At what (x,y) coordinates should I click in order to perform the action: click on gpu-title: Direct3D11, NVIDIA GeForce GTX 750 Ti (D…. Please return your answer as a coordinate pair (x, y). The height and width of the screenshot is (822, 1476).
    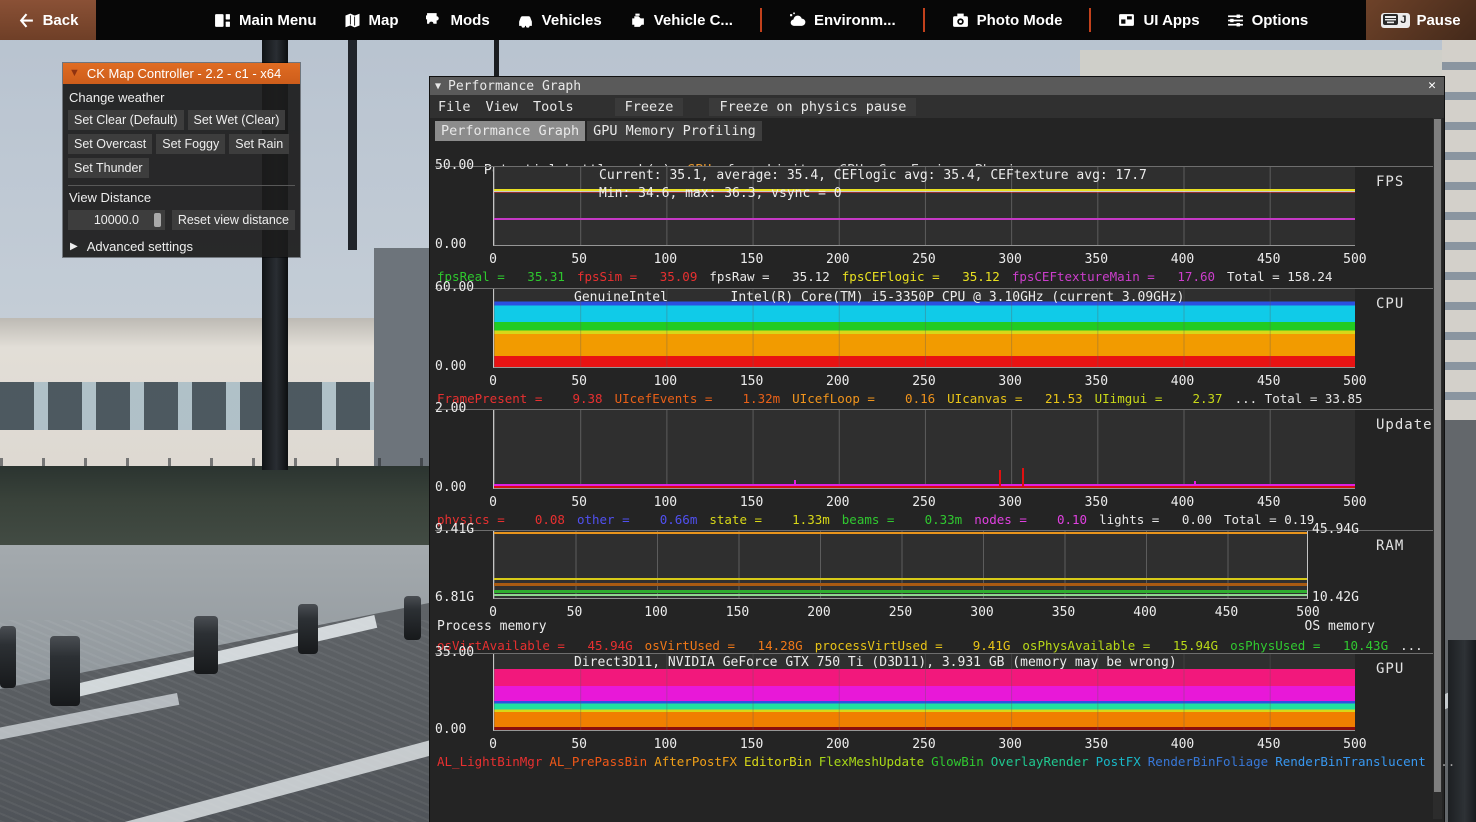
    Looking at the image, I should click on (875, 662).